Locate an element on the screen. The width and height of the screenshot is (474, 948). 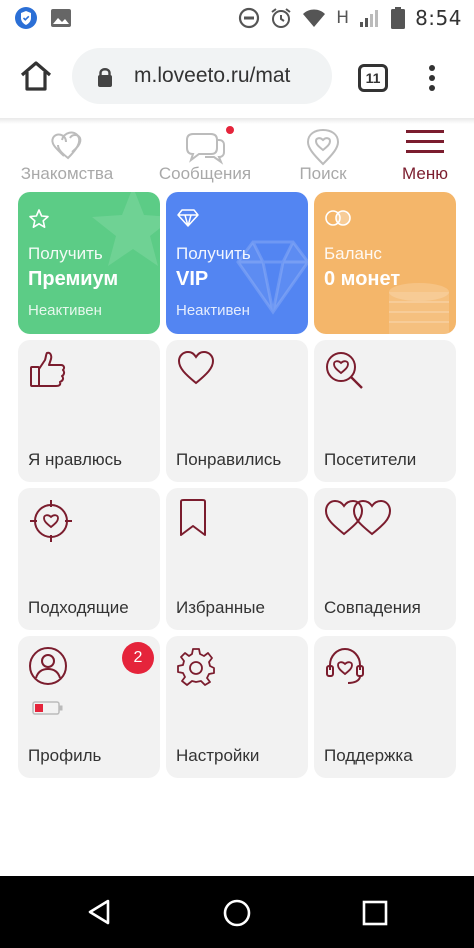
status-bar: H 8:54 is located at coordinates (237, 18).